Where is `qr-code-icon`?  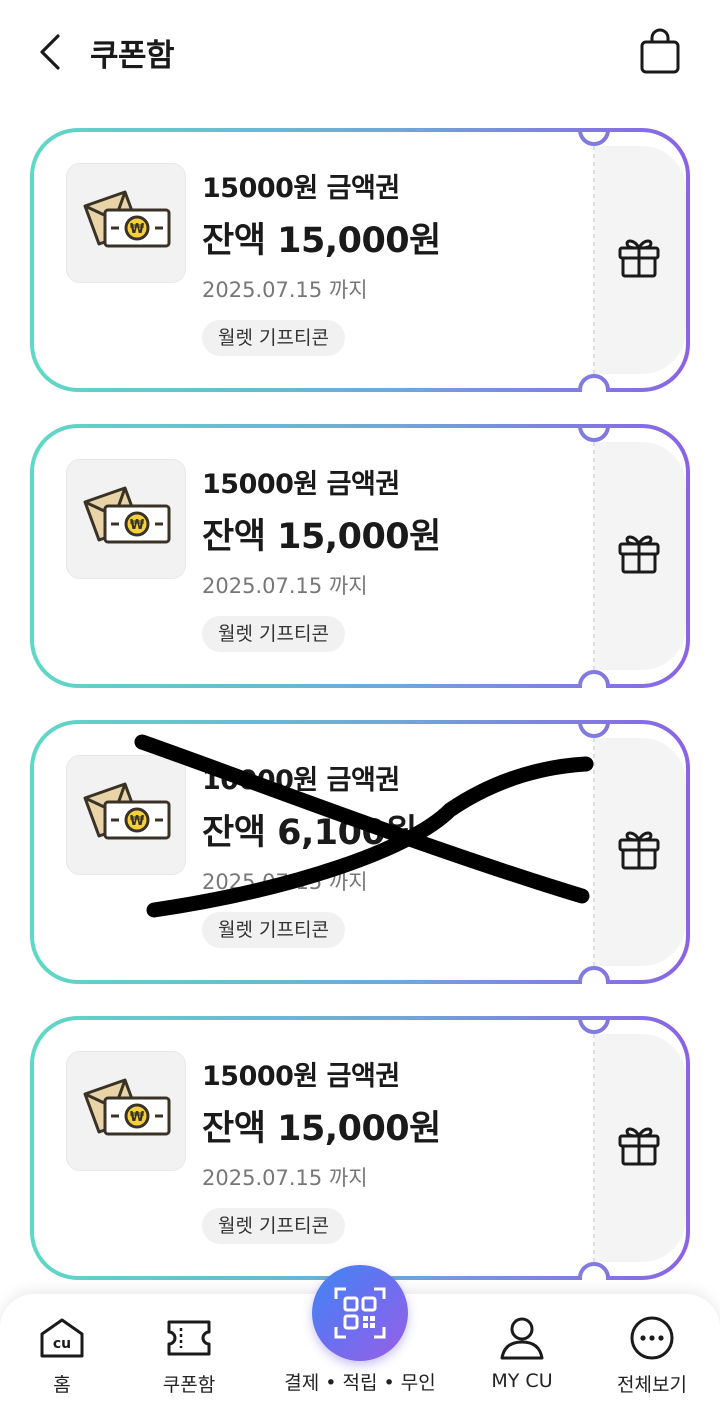
qr-code-icon is located at coordinates (360, 1313).